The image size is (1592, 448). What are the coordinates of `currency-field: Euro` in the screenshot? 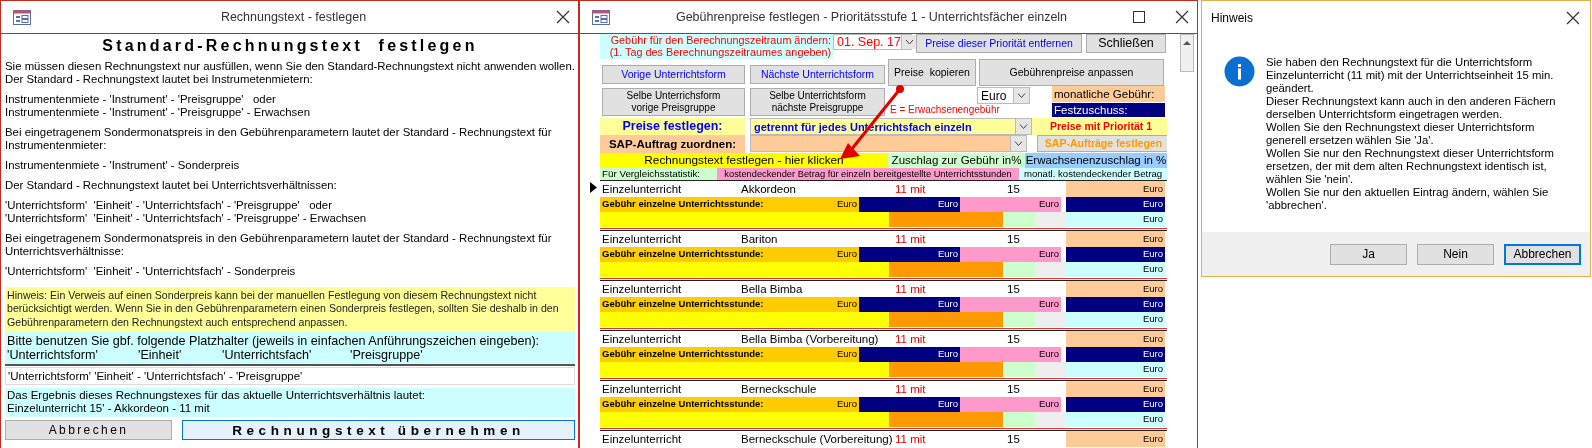 It's located at (1003, 95).